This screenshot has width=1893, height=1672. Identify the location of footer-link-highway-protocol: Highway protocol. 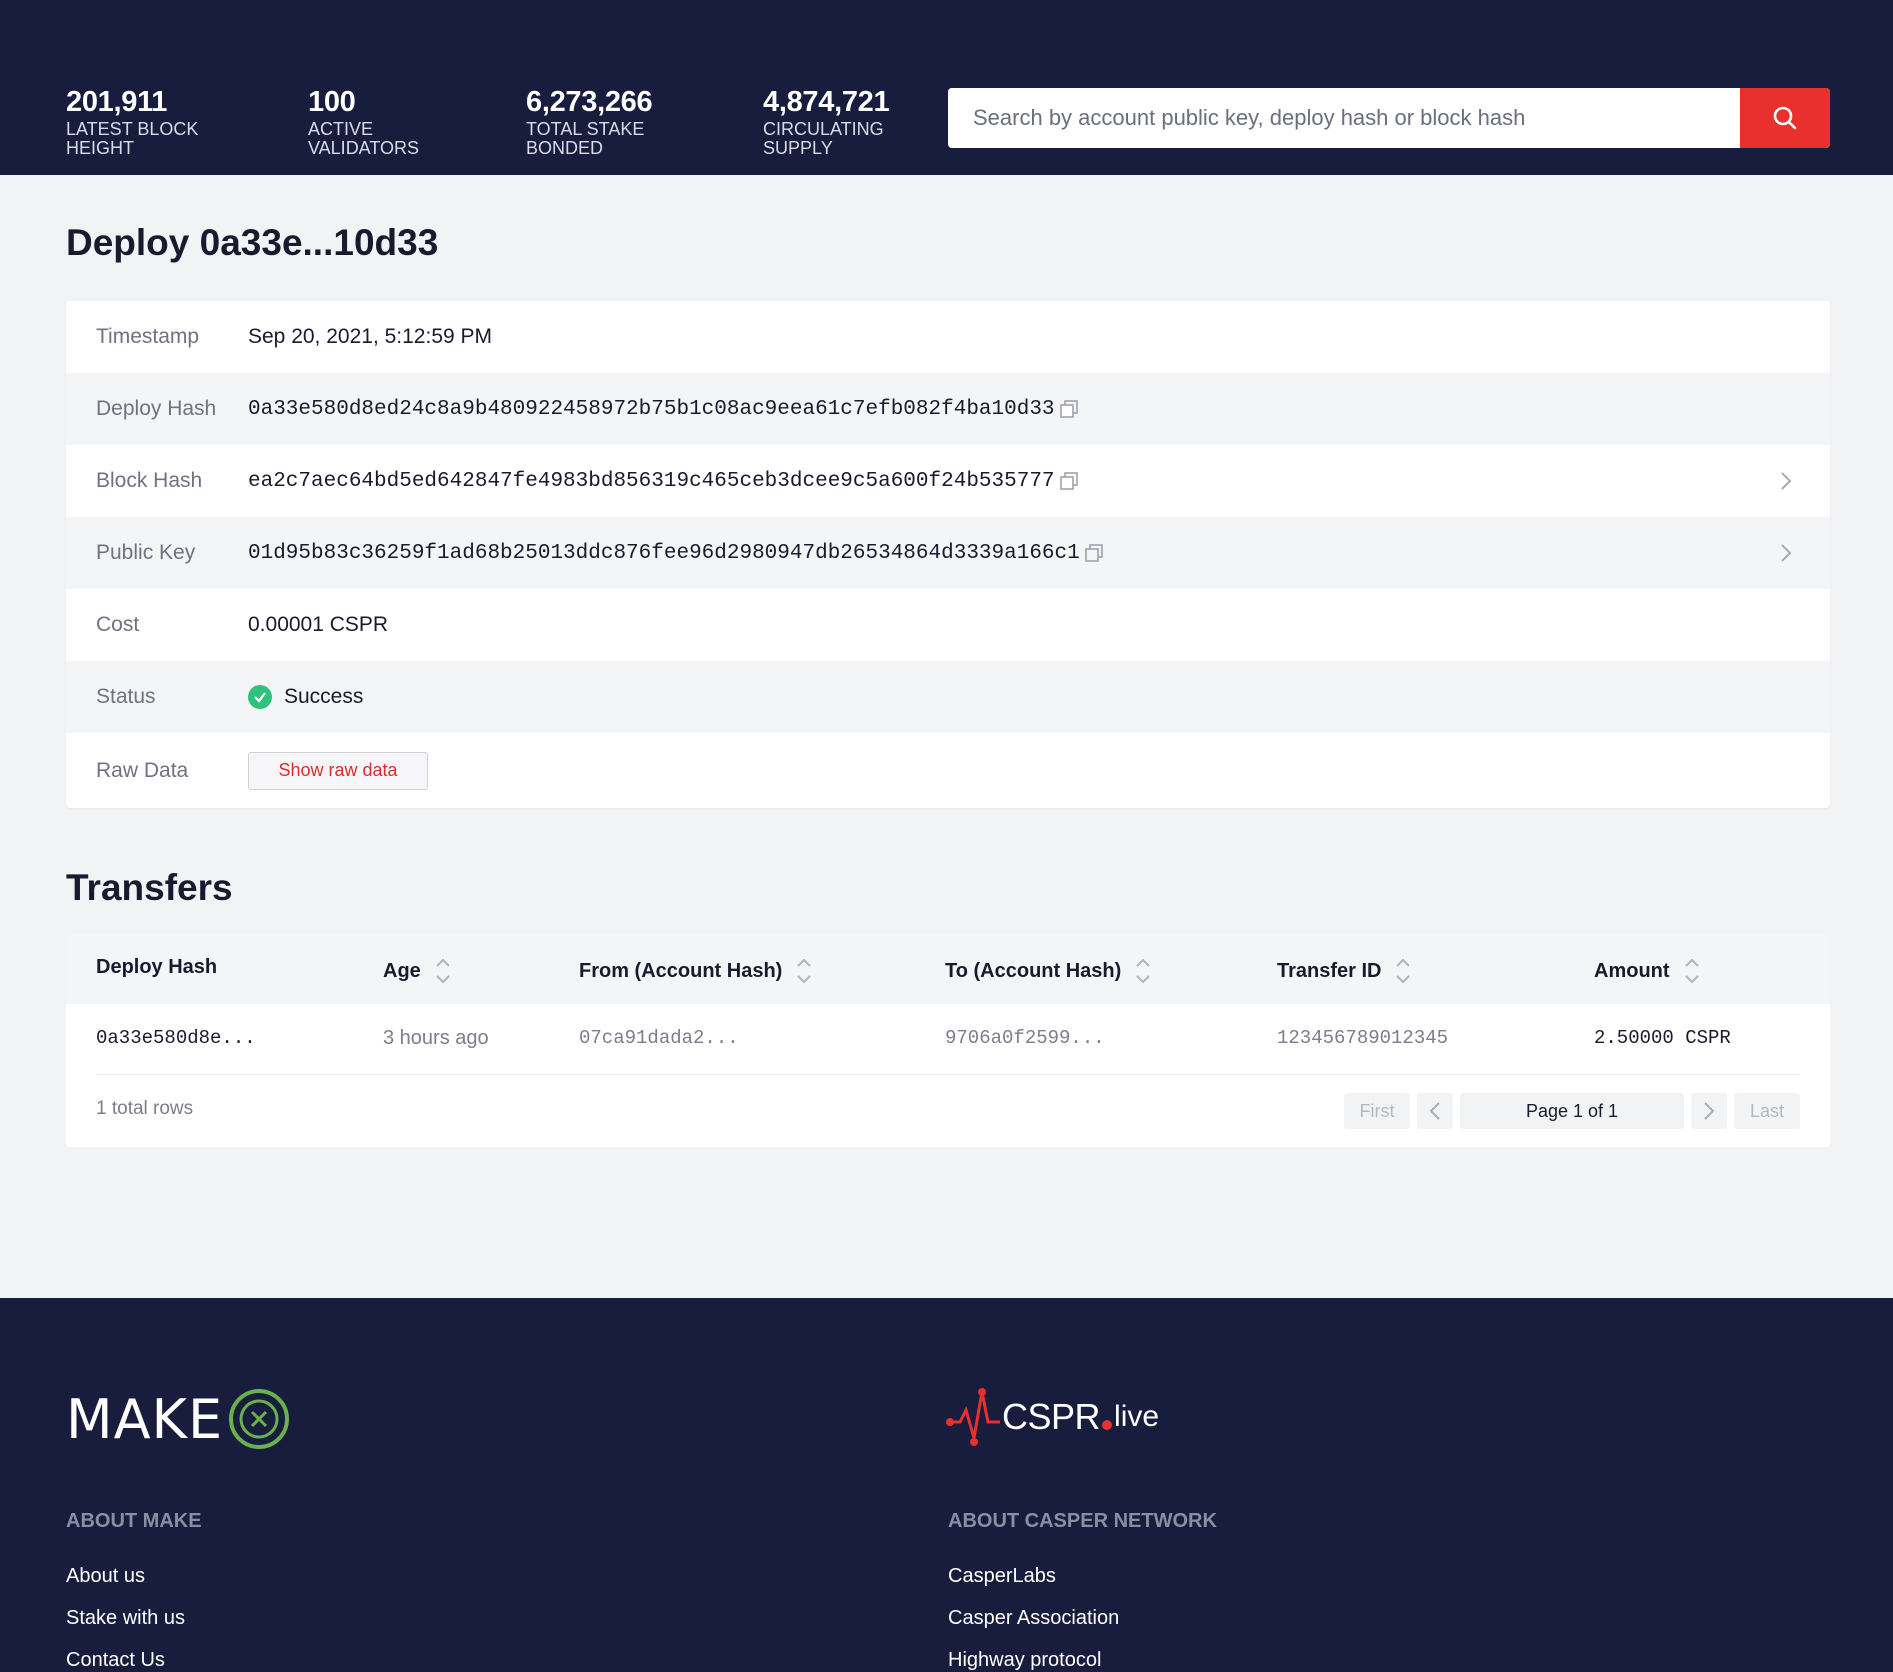
(1024, 1660).